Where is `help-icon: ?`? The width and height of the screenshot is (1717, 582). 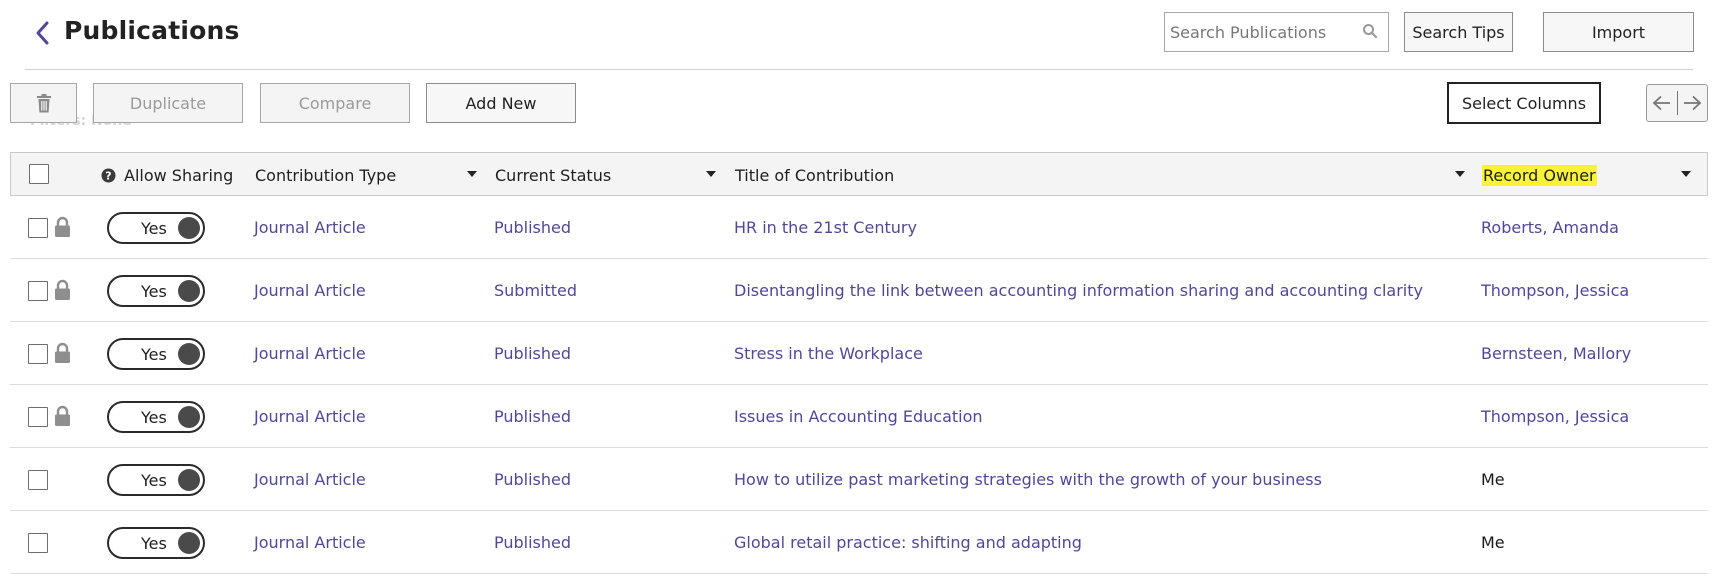
help-icon: ? is located at coordinates (108, 175).